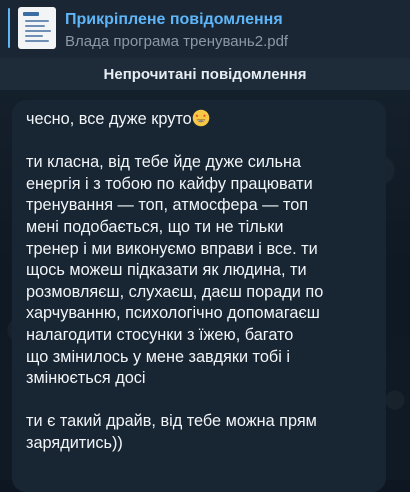 This screenshot has width=410, height=492. I want to click on message-line: ти є такий драйв, від тебе можна прям, so click(171, 421).